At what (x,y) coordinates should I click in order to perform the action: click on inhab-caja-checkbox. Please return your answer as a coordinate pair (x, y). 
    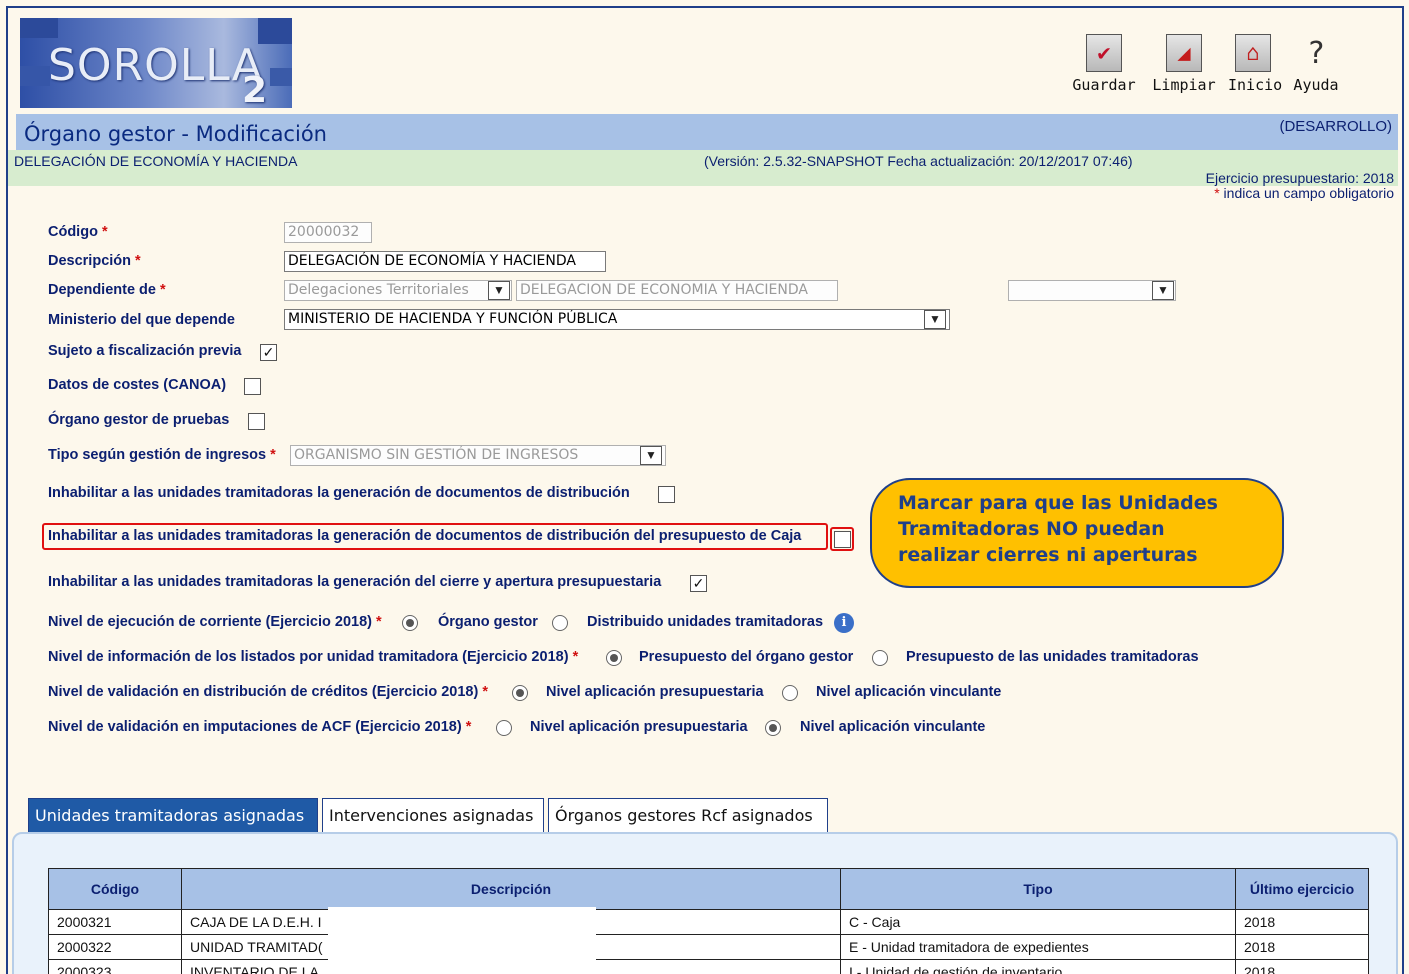
    Looking at the image, I should click on (842, 539).